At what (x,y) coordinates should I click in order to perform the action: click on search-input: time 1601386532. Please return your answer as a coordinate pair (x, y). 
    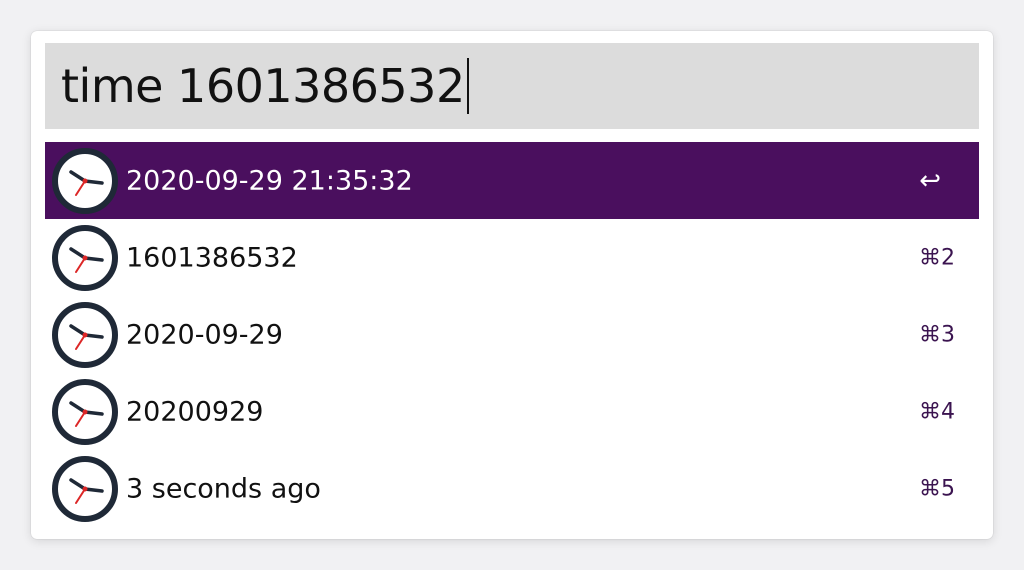
    Looking at the image, I should click on (512, 86).